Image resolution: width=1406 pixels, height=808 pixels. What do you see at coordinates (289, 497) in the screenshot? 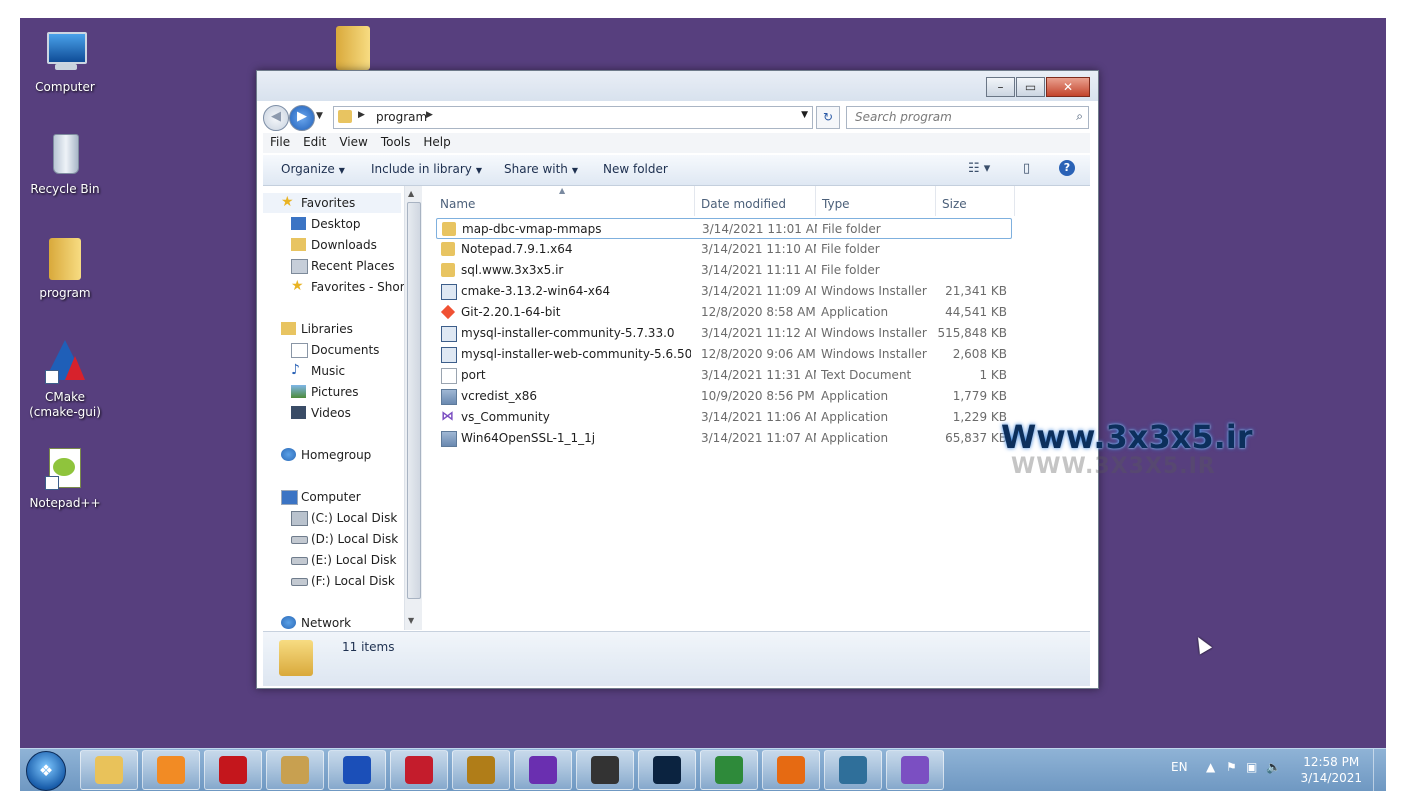
I see `computer-icon` at bounding box center [289, 497].